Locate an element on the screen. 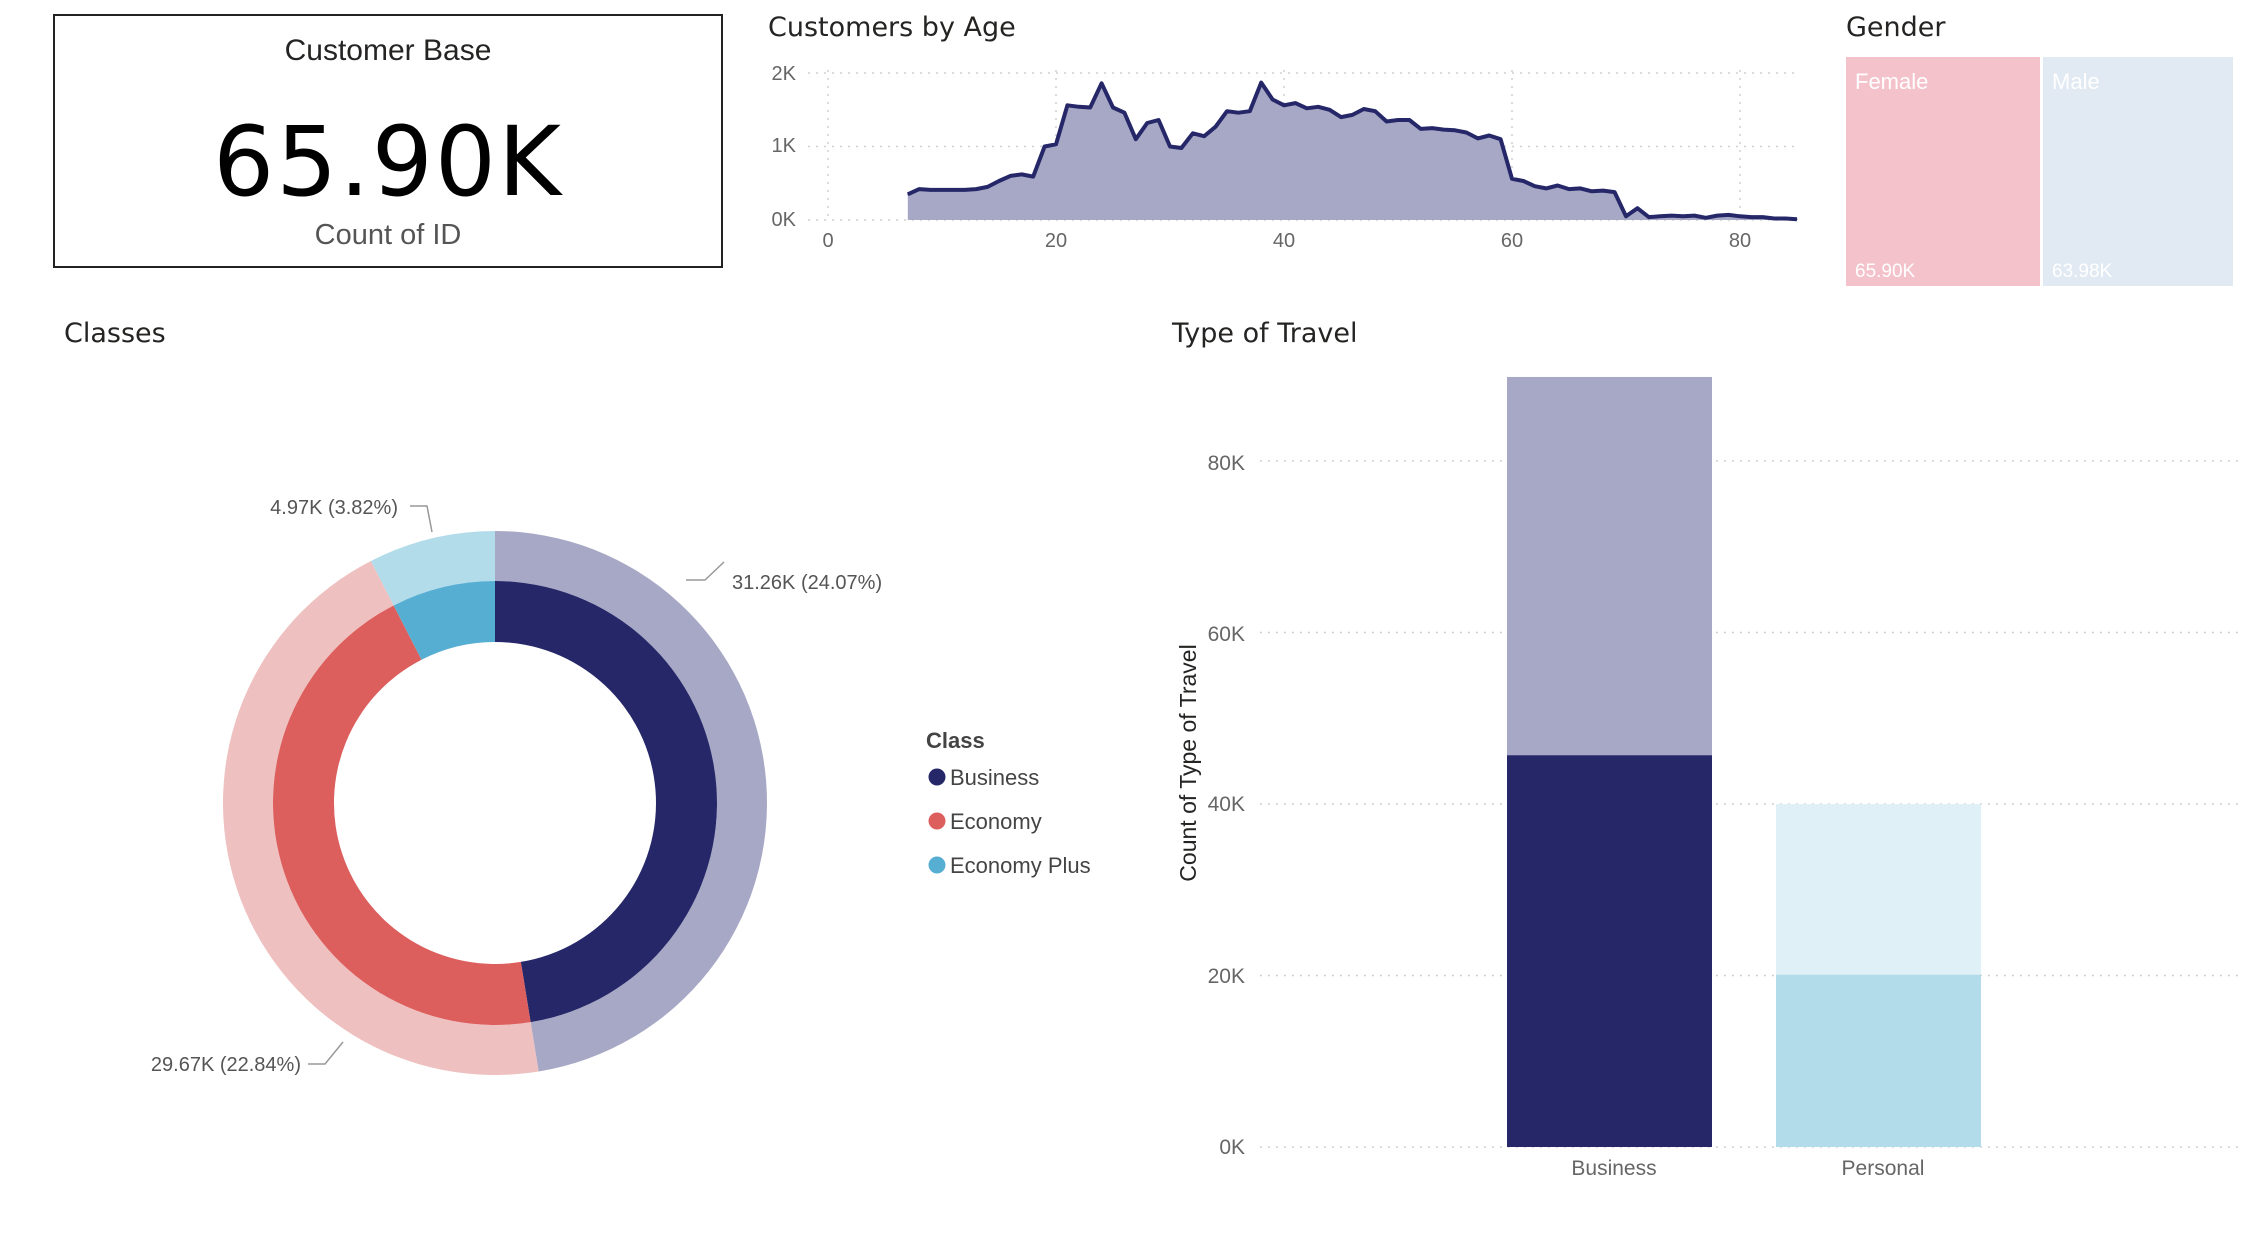 The image size is (2244, 1250). gender-title: Gender is located at coordinates (1896, 27).